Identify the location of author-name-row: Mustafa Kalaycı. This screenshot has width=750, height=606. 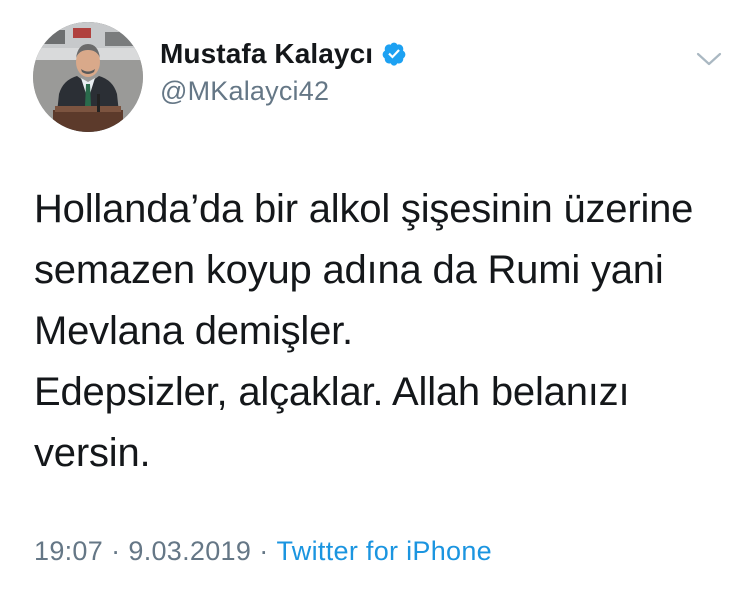
(283, 54).